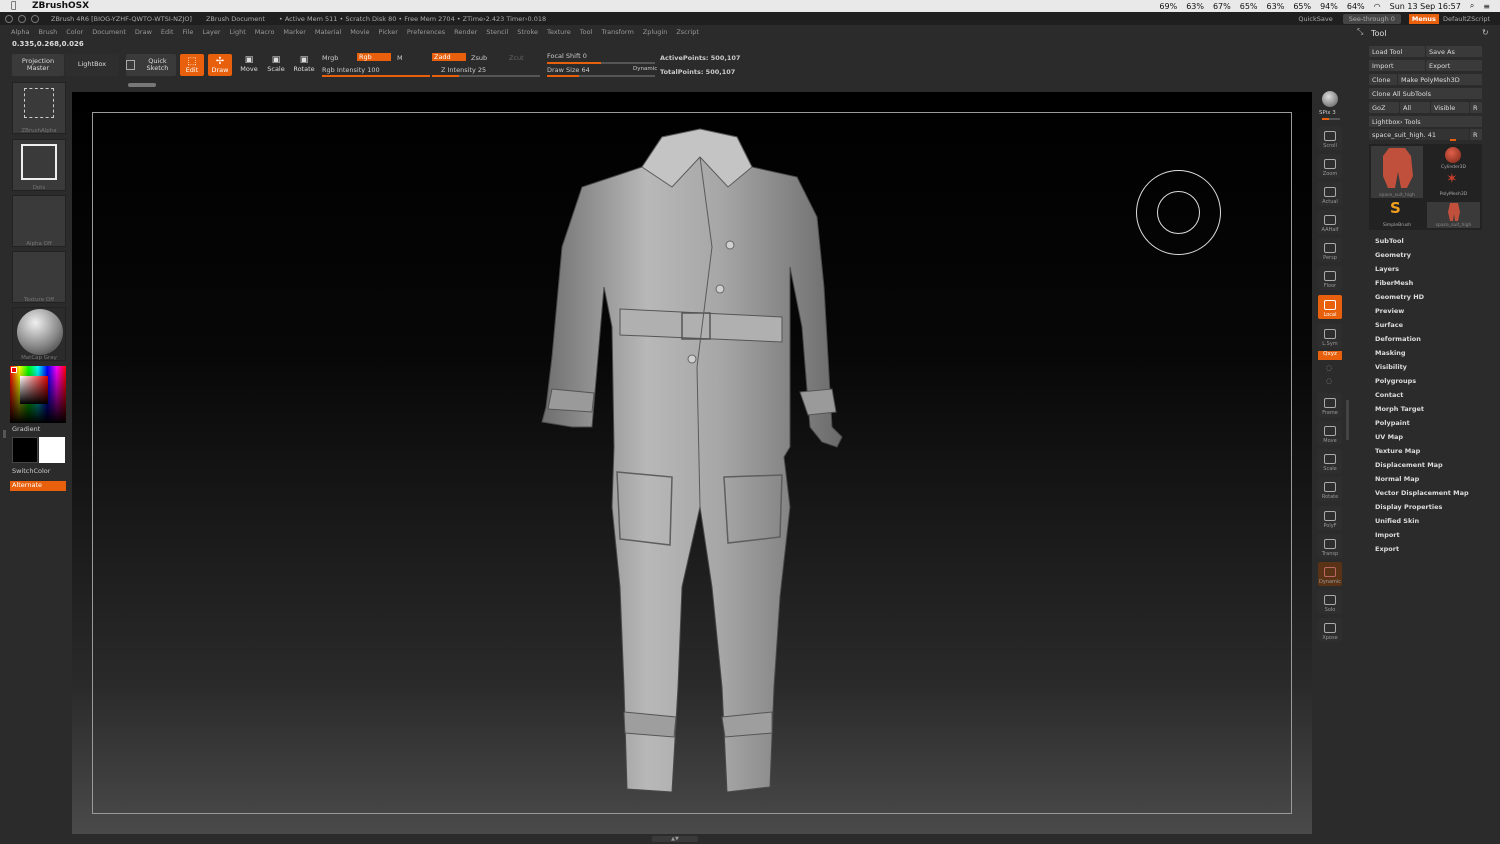 This screenshot has width=1500, height=844. Describe the element at coordinates (1426, 353) in the screenshot. I see `section-masking: Masking` at that location.